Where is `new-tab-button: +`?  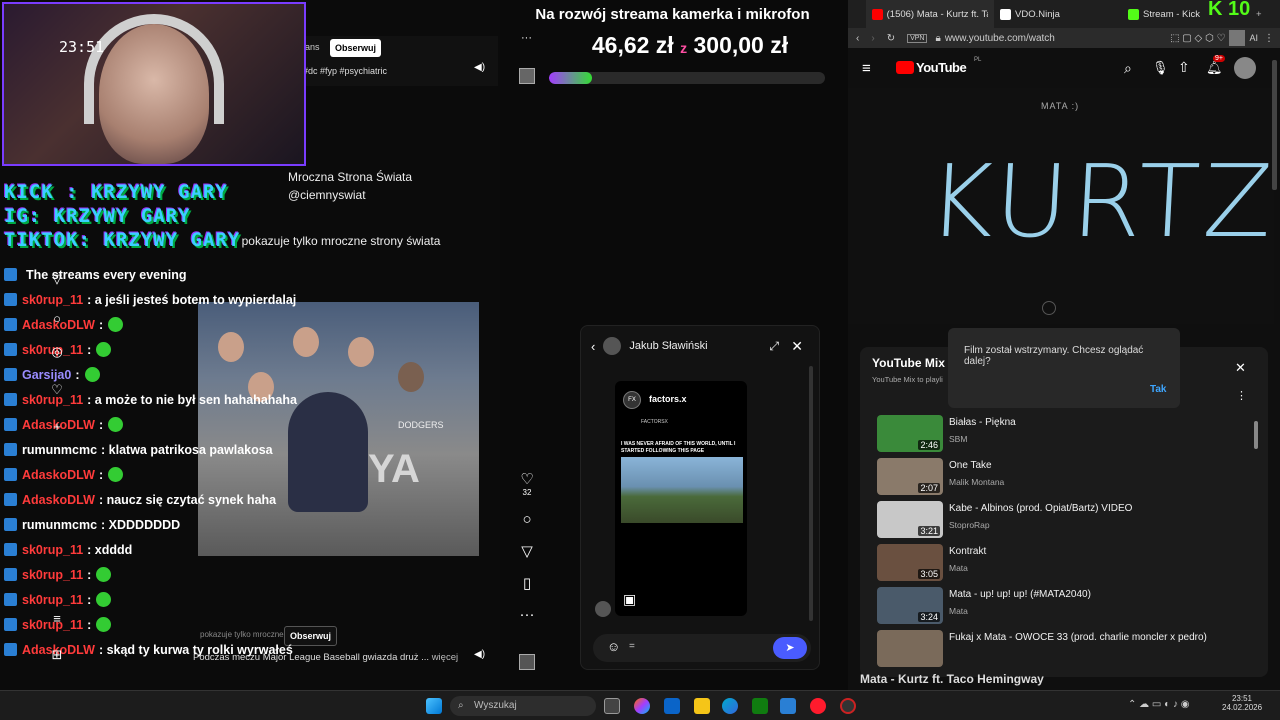 new-tab-button: + is located at coordinates (1259, 14).